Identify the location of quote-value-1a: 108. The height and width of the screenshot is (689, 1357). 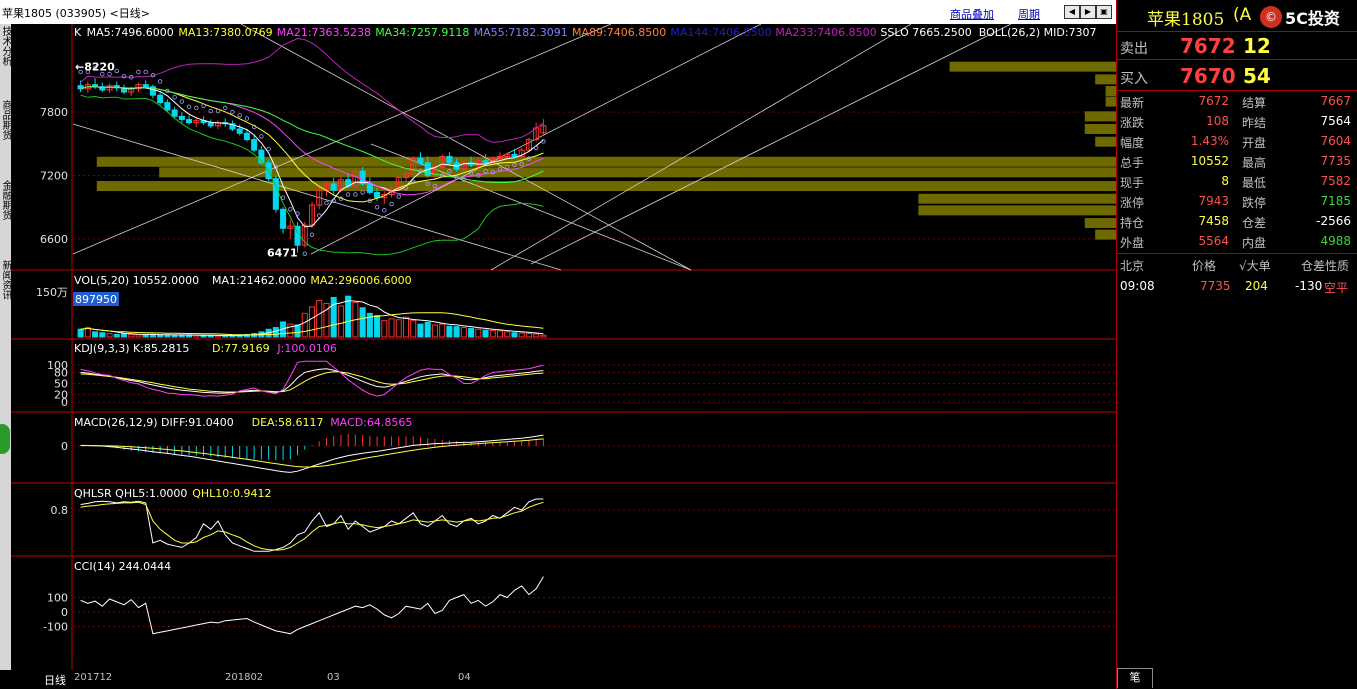
(1217, 121).